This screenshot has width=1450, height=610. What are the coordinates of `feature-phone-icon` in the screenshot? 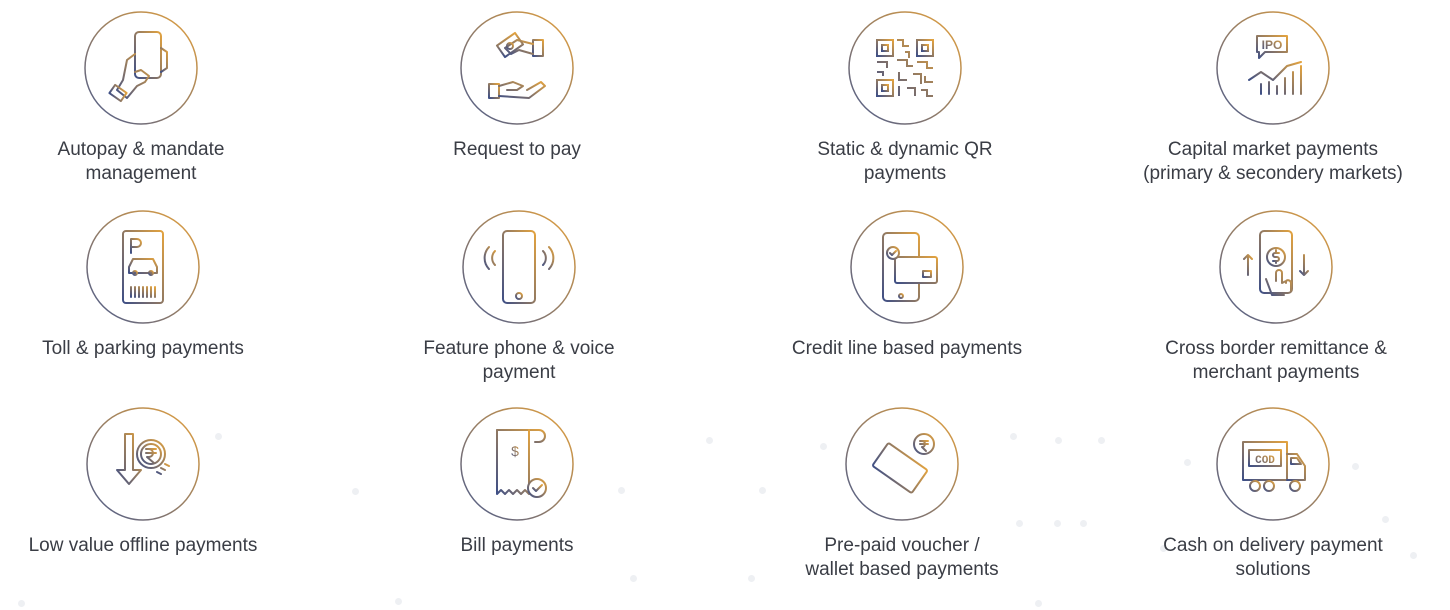 It's located at (519, 267).